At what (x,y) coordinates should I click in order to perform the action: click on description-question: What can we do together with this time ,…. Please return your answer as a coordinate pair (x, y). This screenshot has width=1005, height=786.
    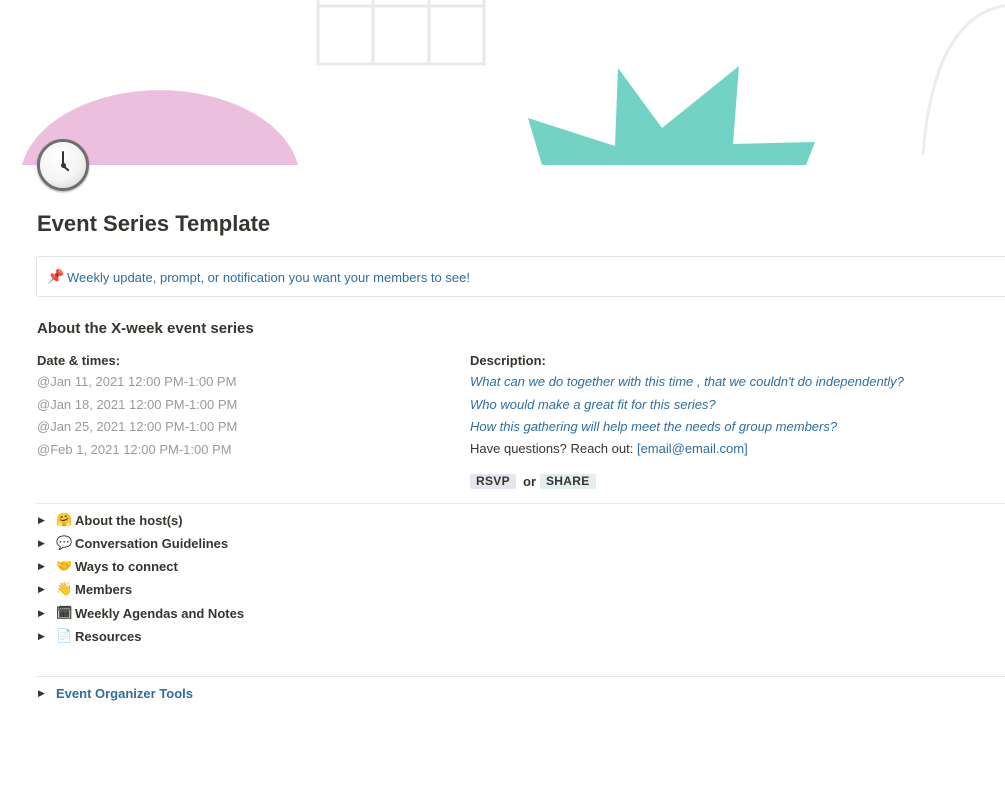
    Looking at the image, I should click on (687, 381).